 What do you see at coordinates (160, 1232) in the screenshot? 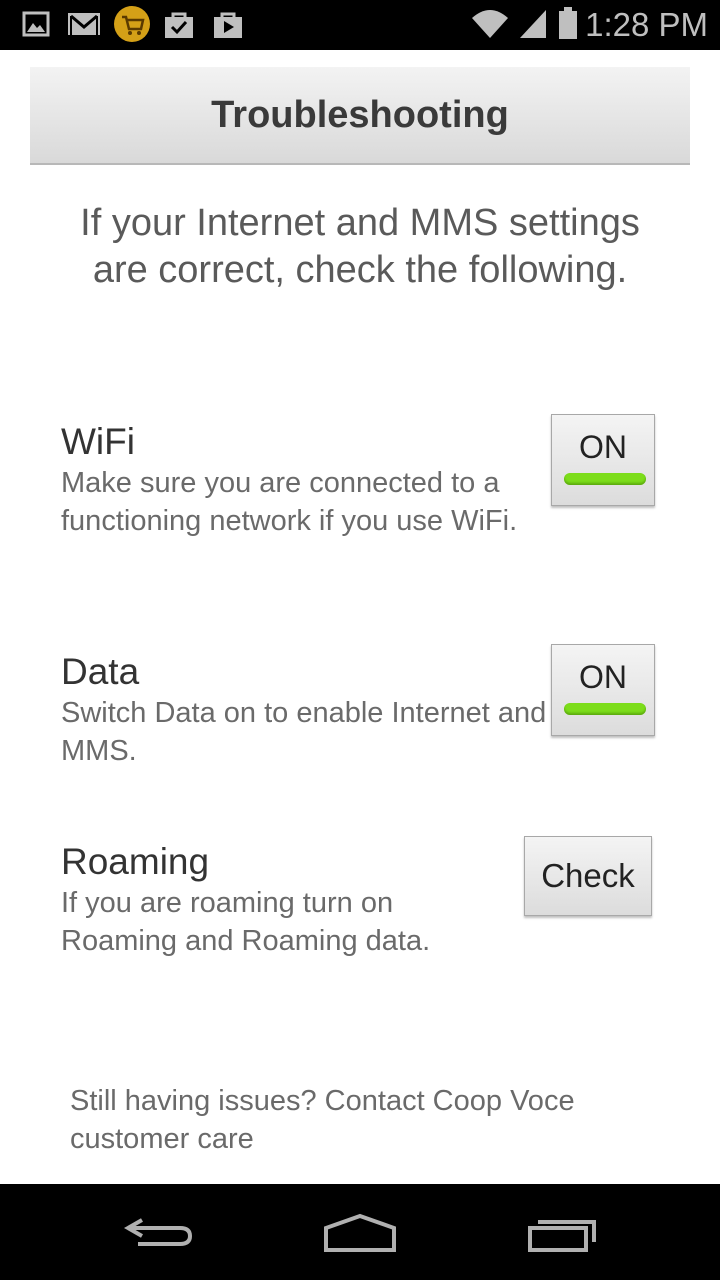
I see `back-icon` at bounding box center [160, 1232].